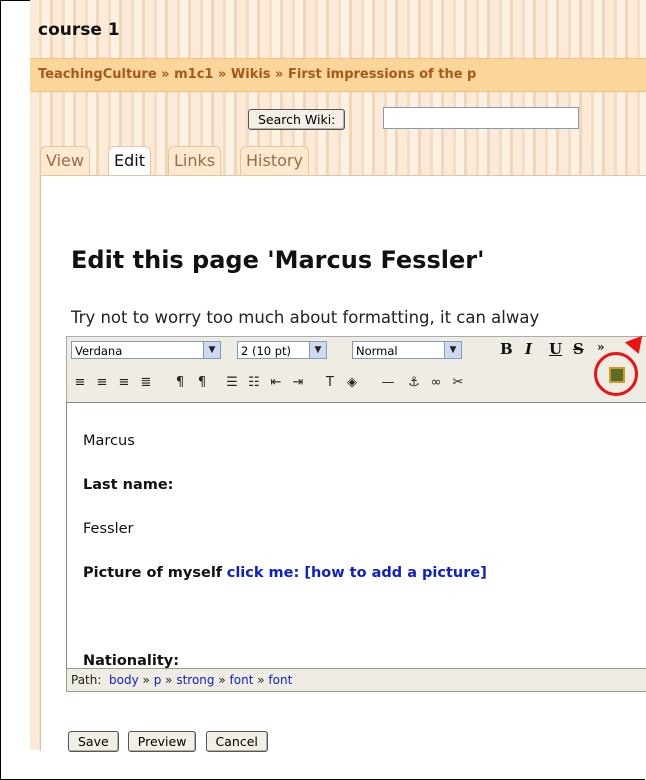 This screenshot has width=646, height=780. I want to click on tab-links: Links, so click(195, 160).